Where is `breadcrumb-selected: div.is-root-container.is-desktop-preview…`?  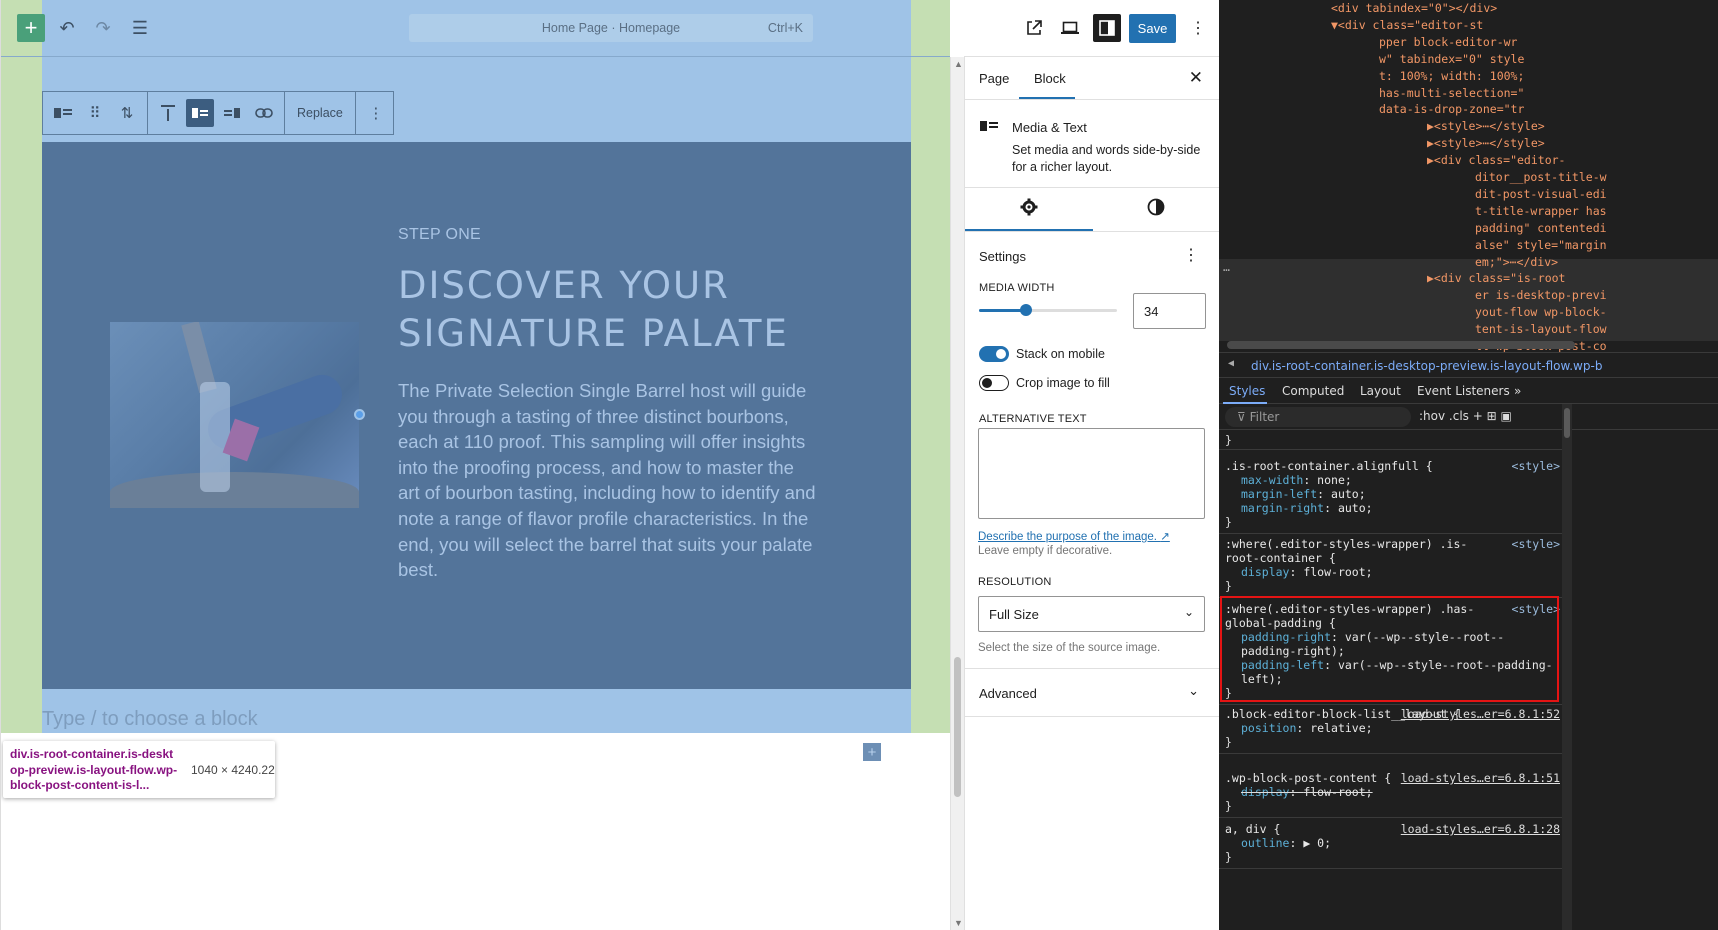 breadcrumb-selected: div.is-root-container.is-desktop-preview… is located at coordinates (1426, 366).